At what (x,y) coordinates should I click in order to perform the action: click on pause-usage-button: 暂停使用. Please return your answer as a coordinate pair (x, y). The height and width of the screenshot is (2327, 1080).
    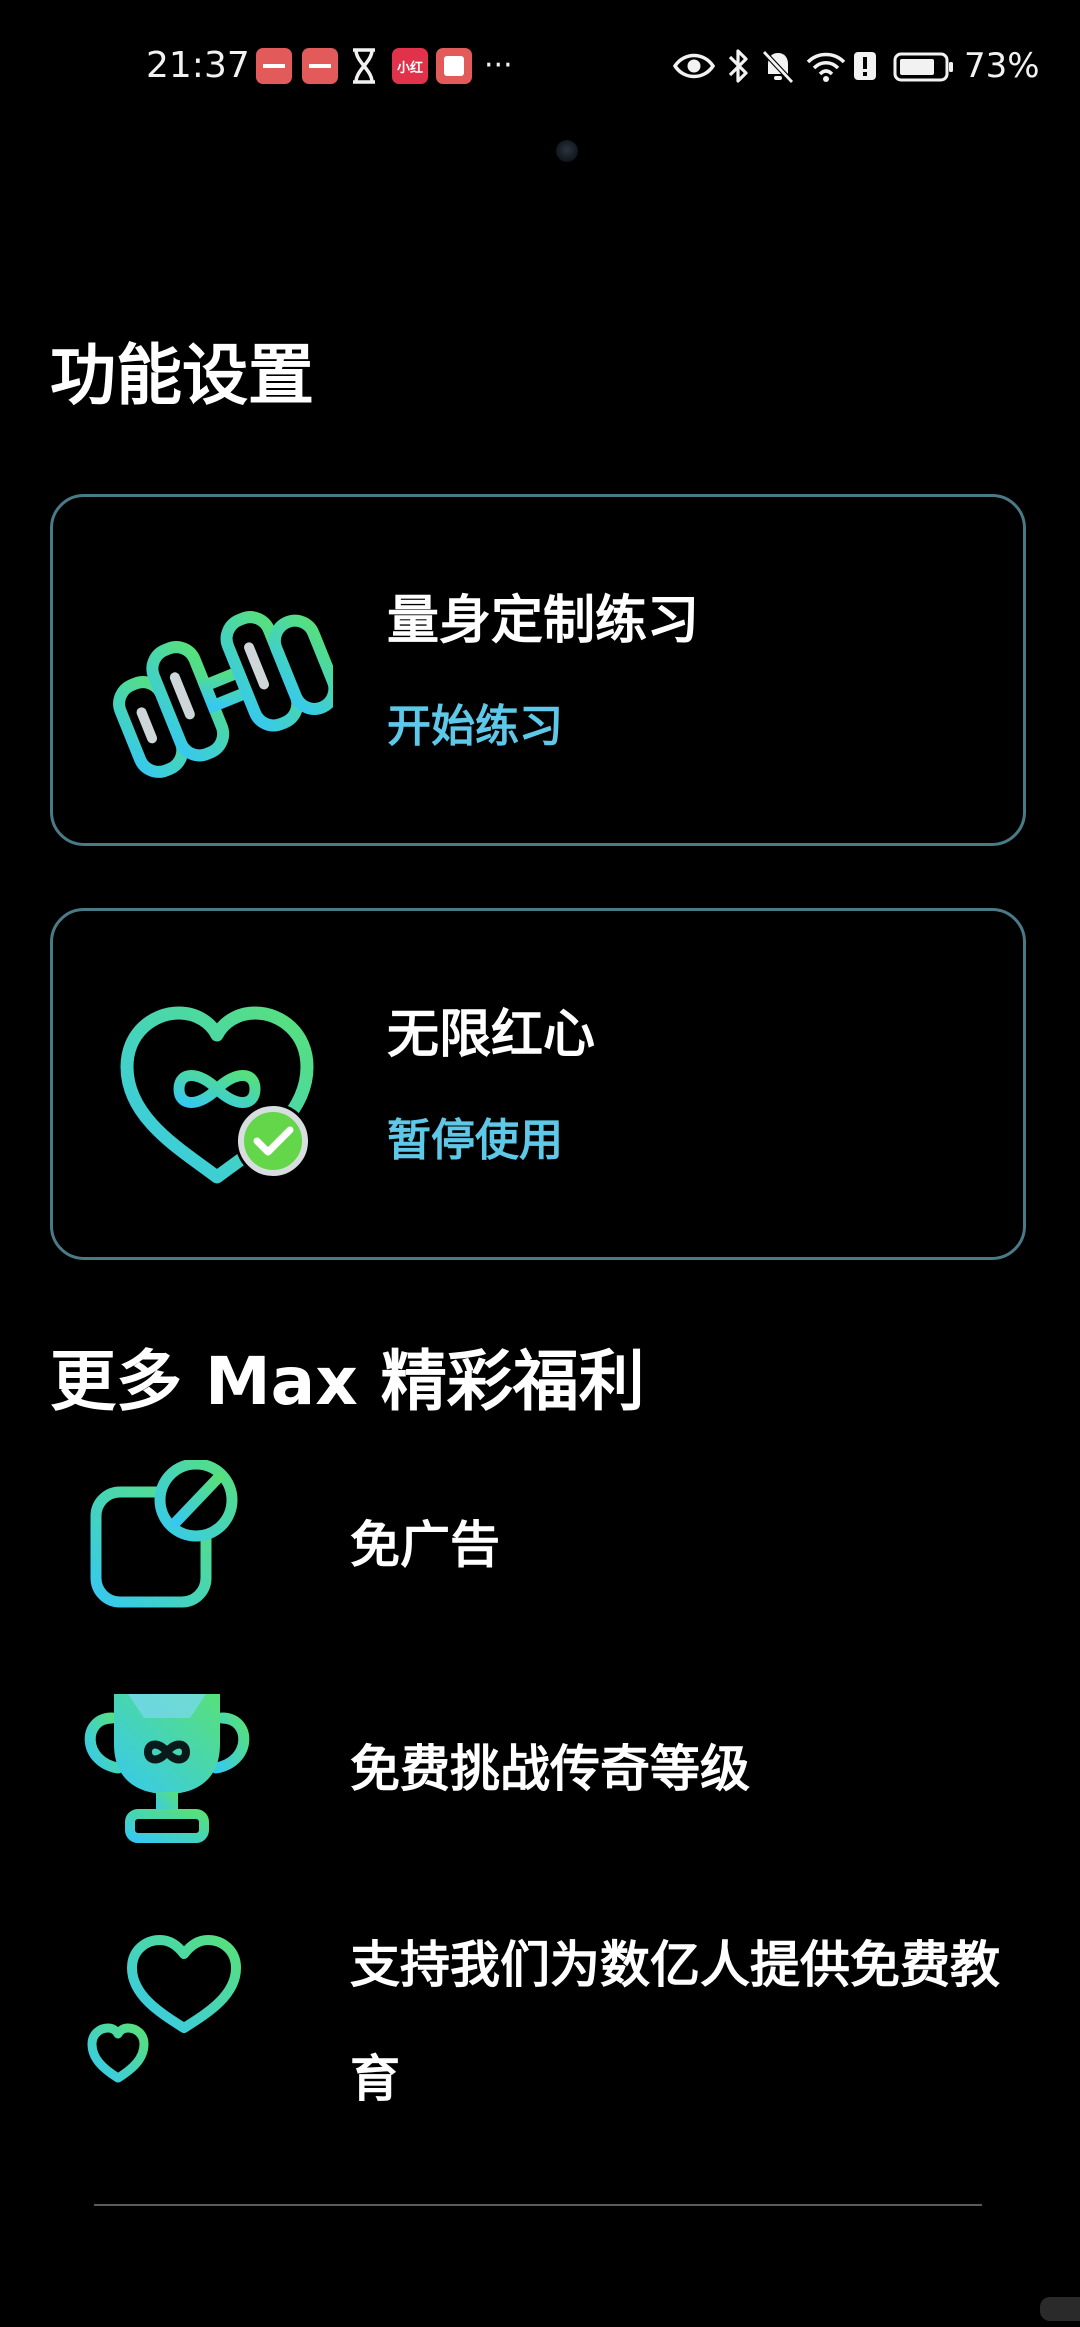
    Looking at the image, I should click on (475, 1141).